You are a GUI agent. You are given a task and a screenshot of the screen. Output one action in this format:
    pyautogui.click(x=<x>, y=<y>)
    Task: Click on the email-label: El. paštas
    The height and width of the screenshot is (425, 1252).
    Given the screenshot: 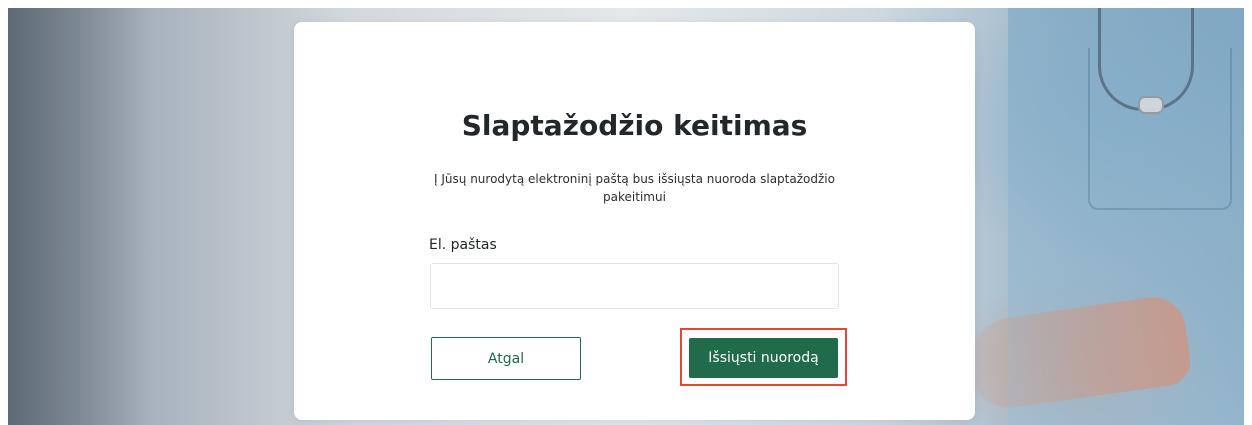 What is the action you would take?
    pyautogui.click(x=463, y=245)
    